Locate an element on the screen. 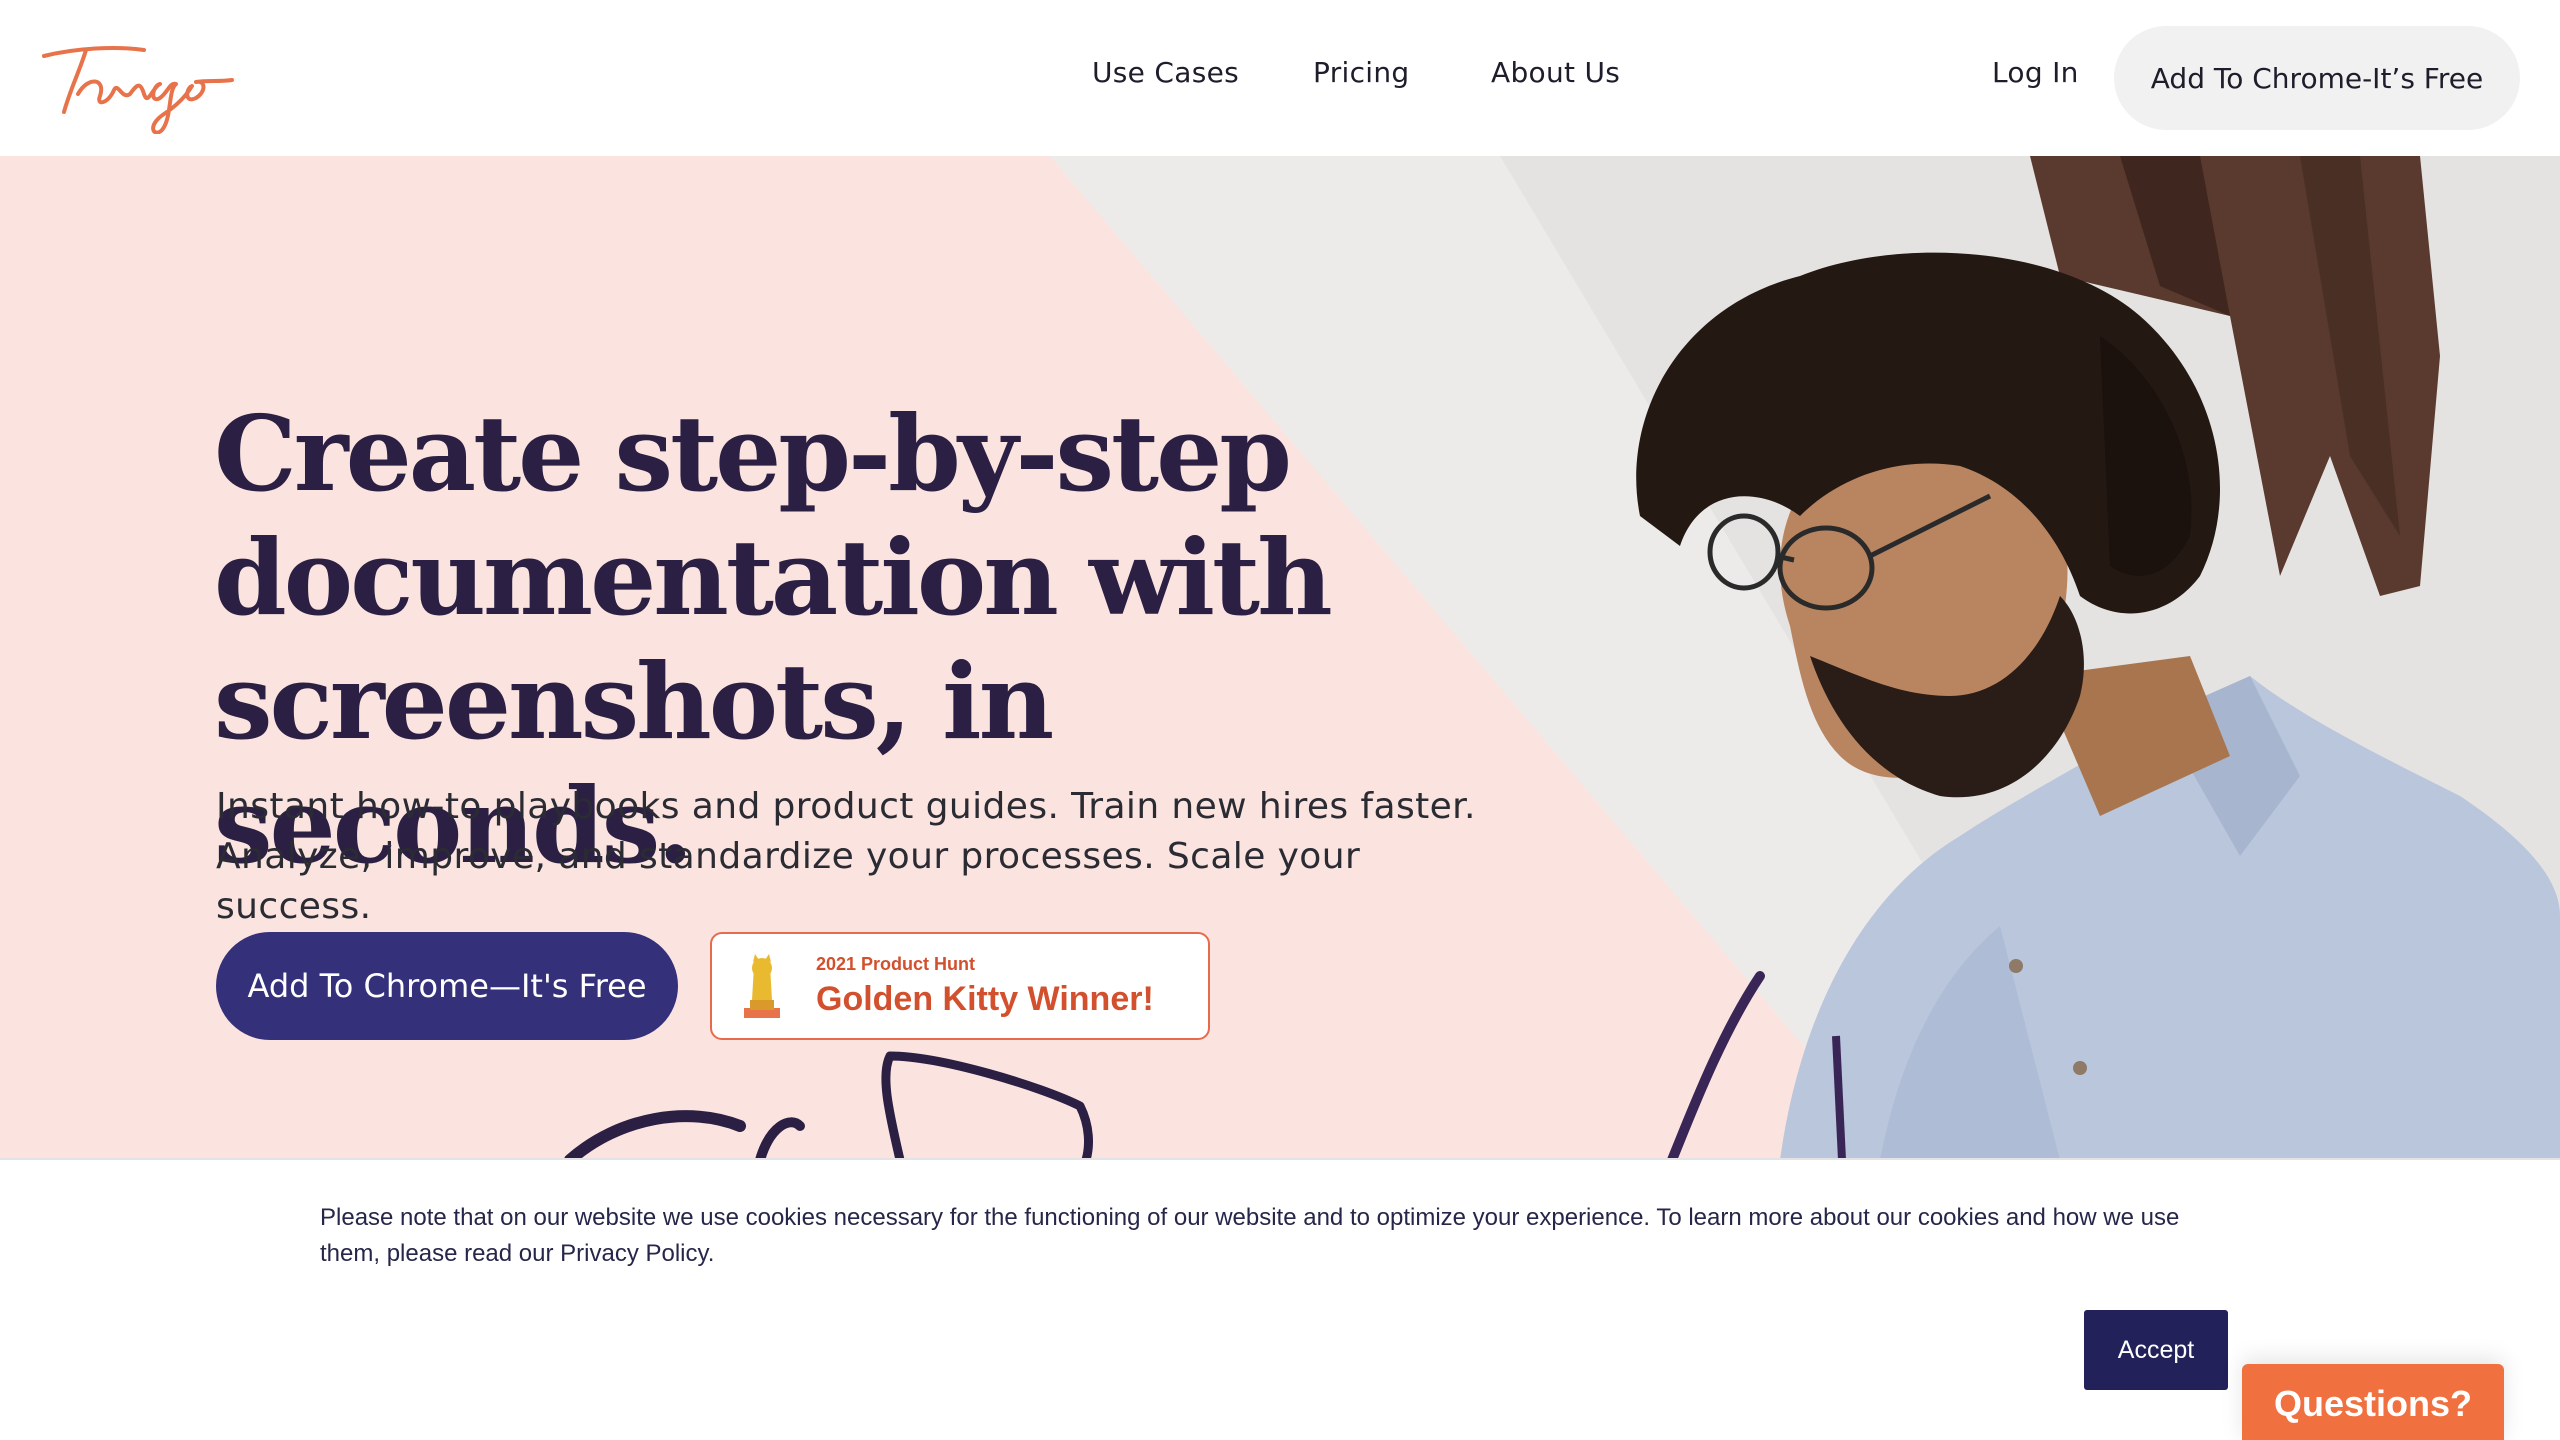 Image resolution: width=2560 pixels, height=1440 pixels. hero-title-line-1: Create step-by-step is located at coordinates (753, 453).